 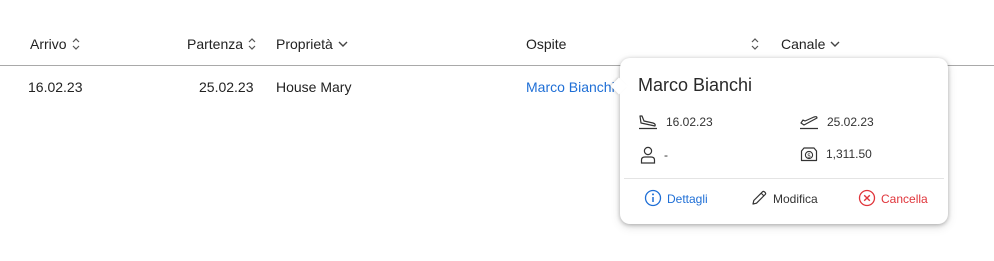 I want to click on details-button: Dettagli, so click(x=676, y=199).